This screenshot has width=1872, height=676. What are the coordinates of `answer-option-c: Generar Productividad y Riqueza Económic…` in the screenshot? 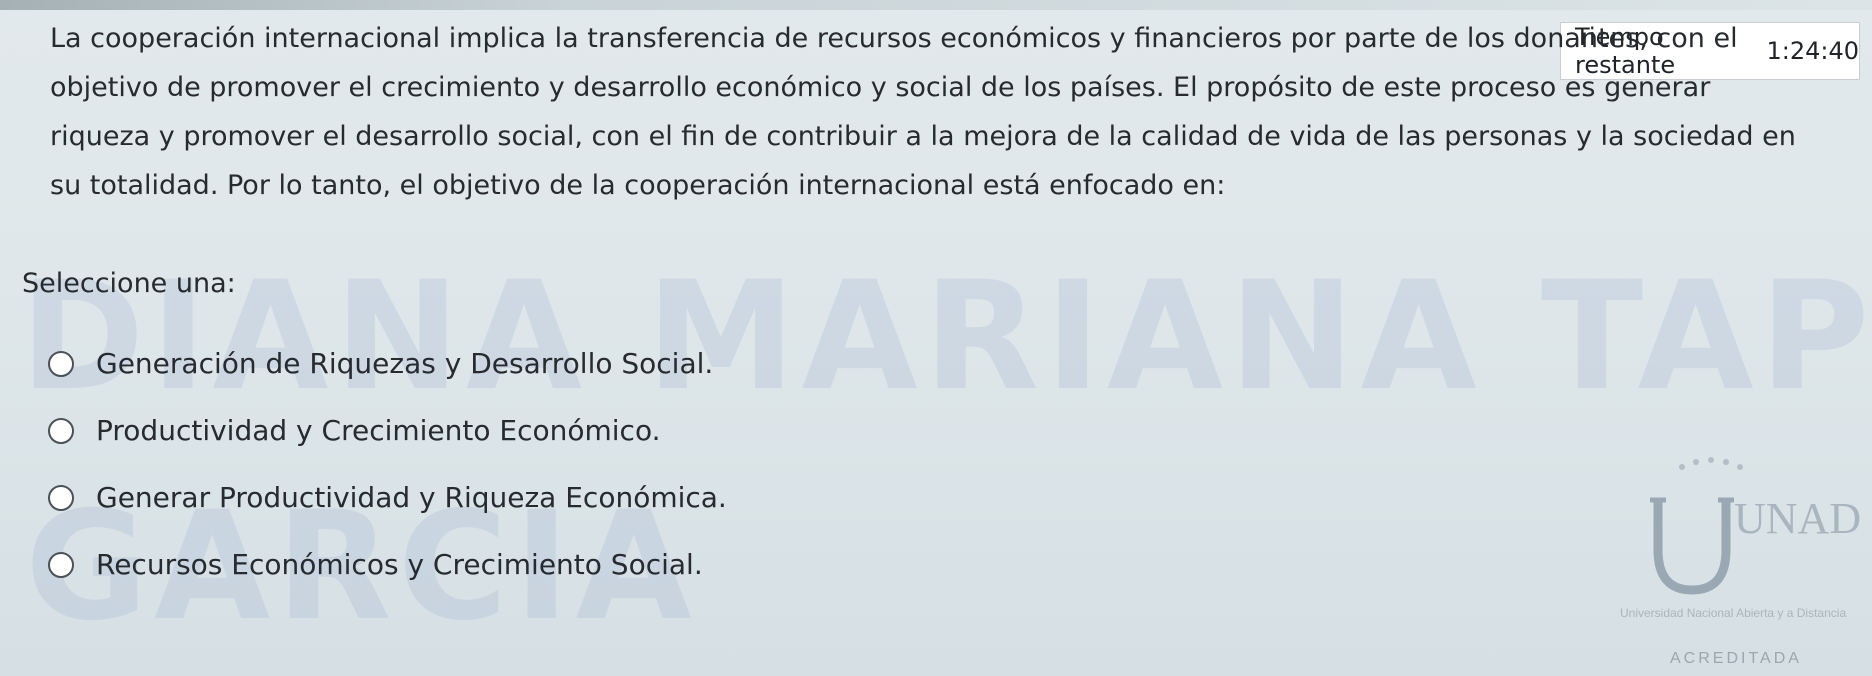 It's located at (387, 497).